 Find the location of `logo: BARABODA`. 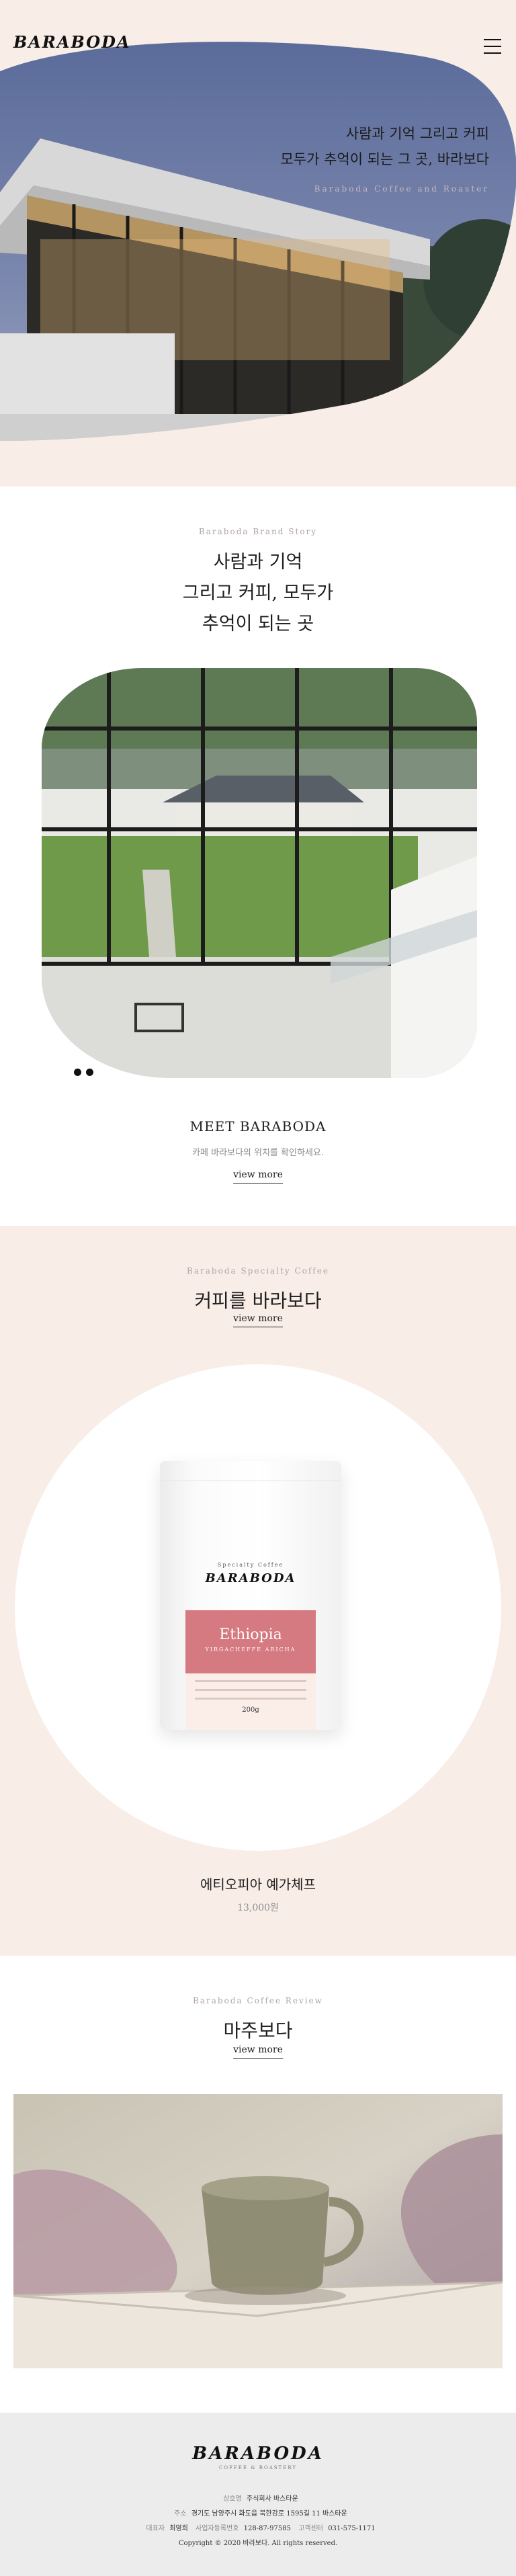

logo: BARABODA is located at coordinates (72, 42).